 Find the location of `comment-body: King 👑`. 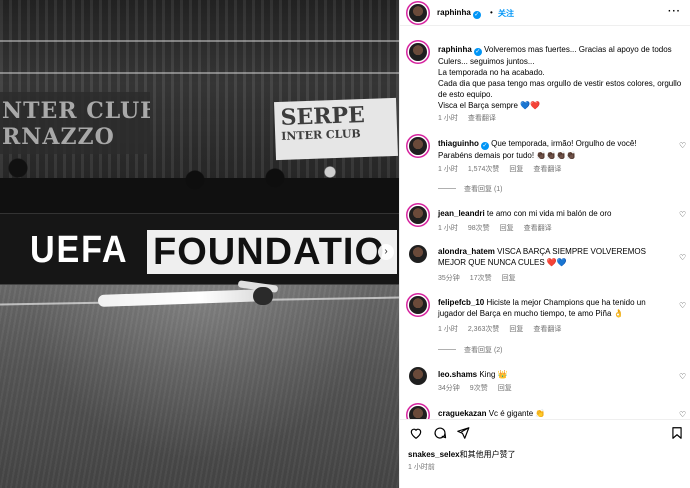

comment-body: King 👑 is located at coordinates (493, 374).